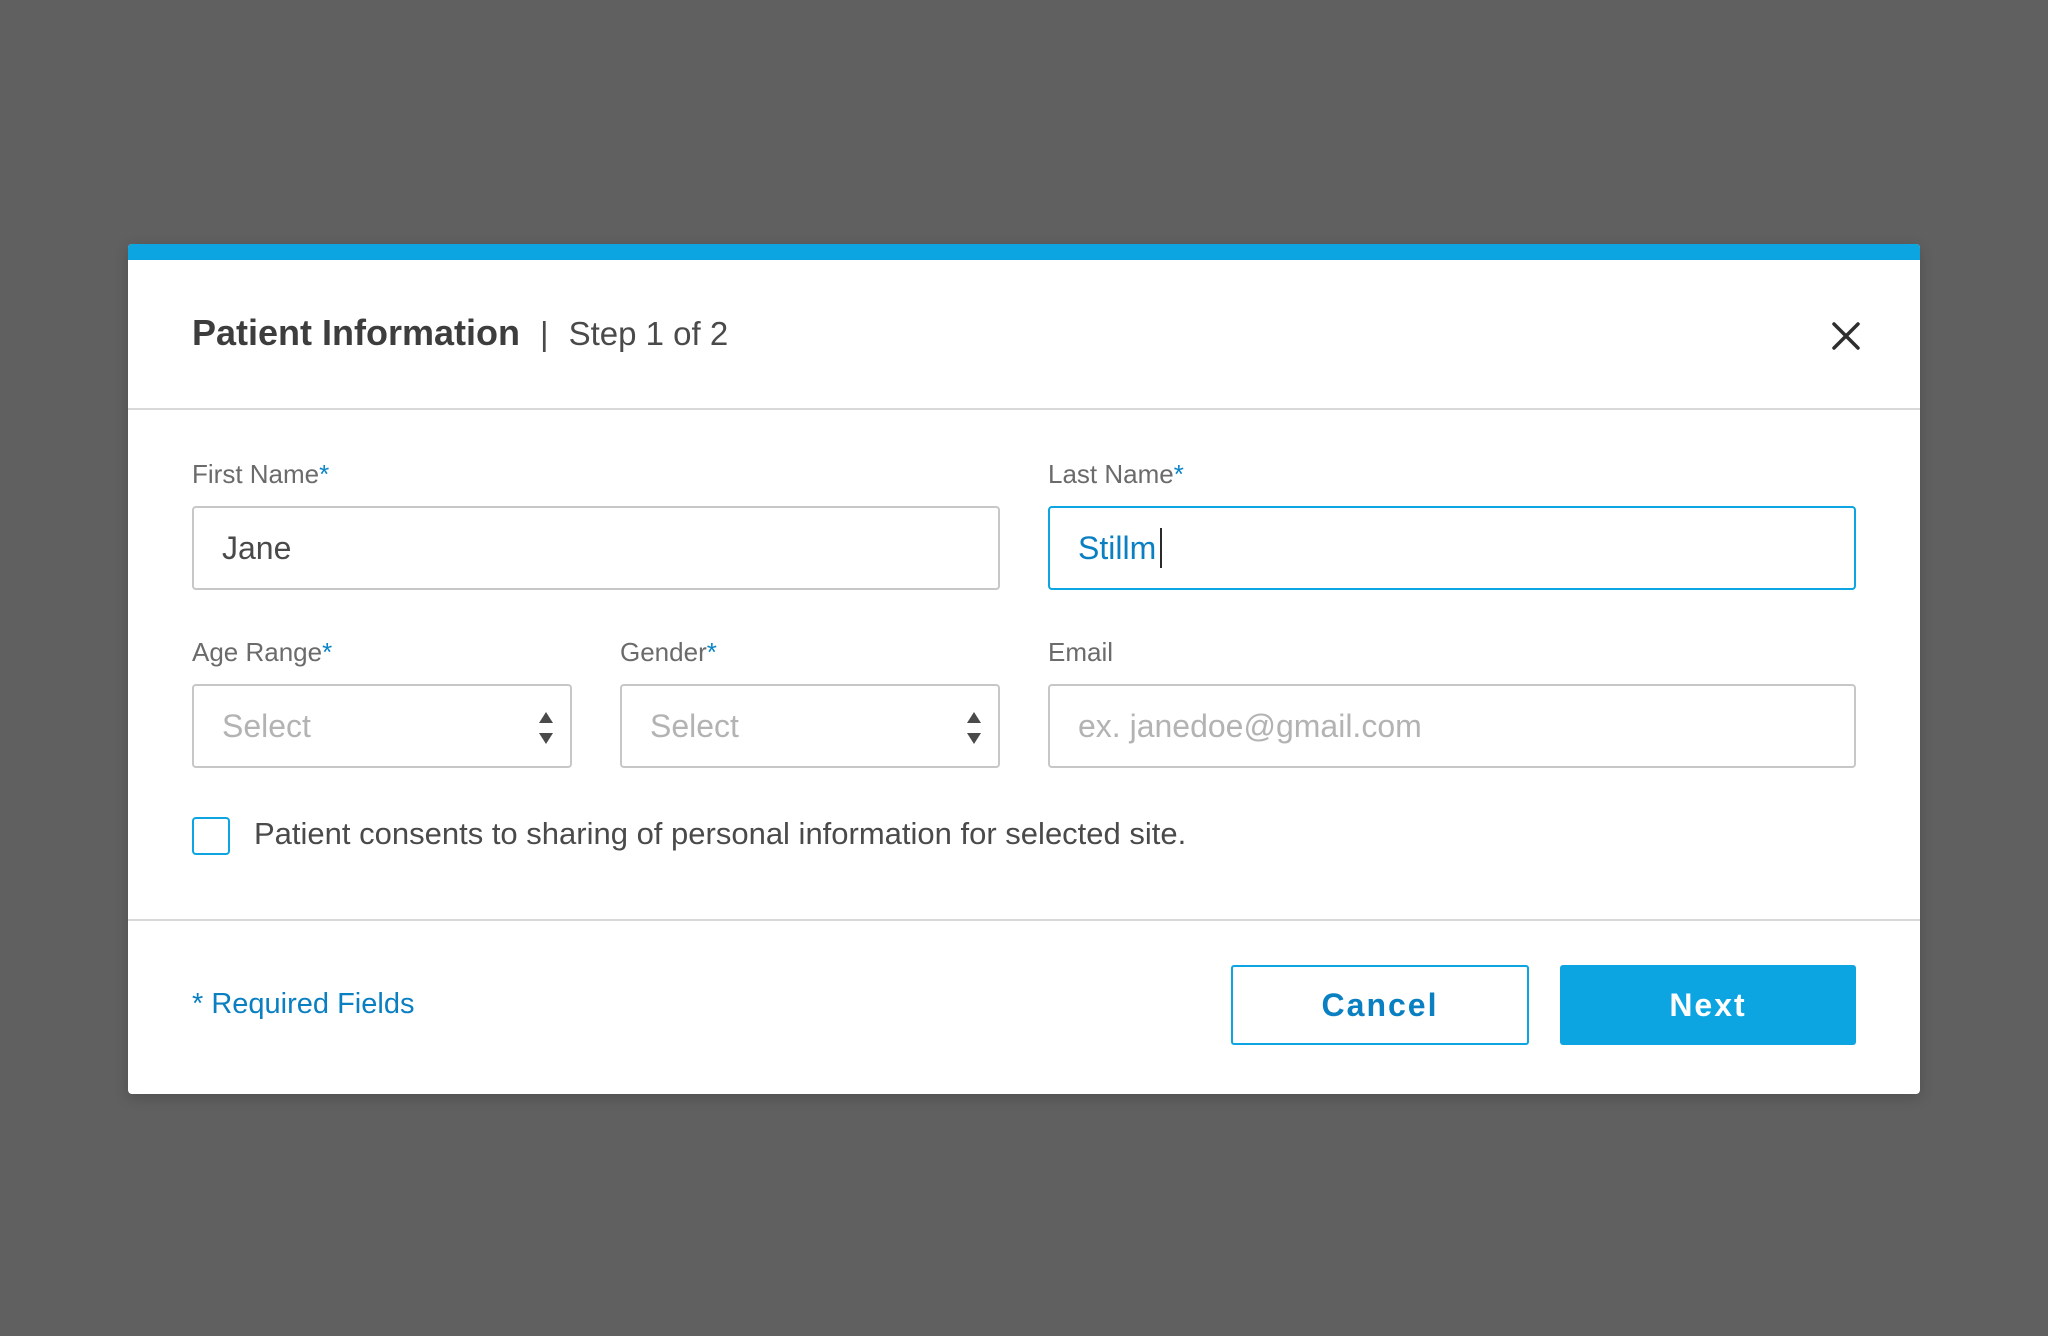  Describe the element at coordinates (668, 652) in the screenshot. I see `gender-label: Gender*` at that location.